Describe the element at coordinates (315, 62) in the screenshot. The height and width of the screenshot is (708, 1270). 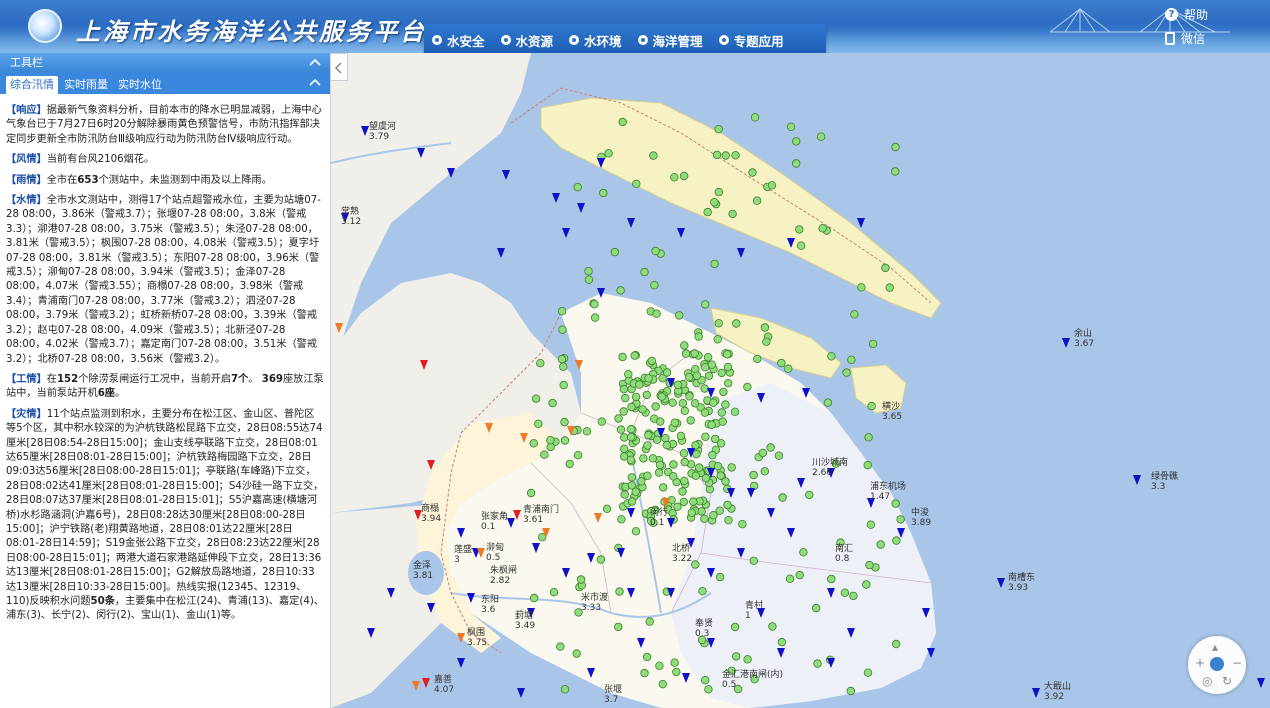
I see `chevron-up-icon` at that location.